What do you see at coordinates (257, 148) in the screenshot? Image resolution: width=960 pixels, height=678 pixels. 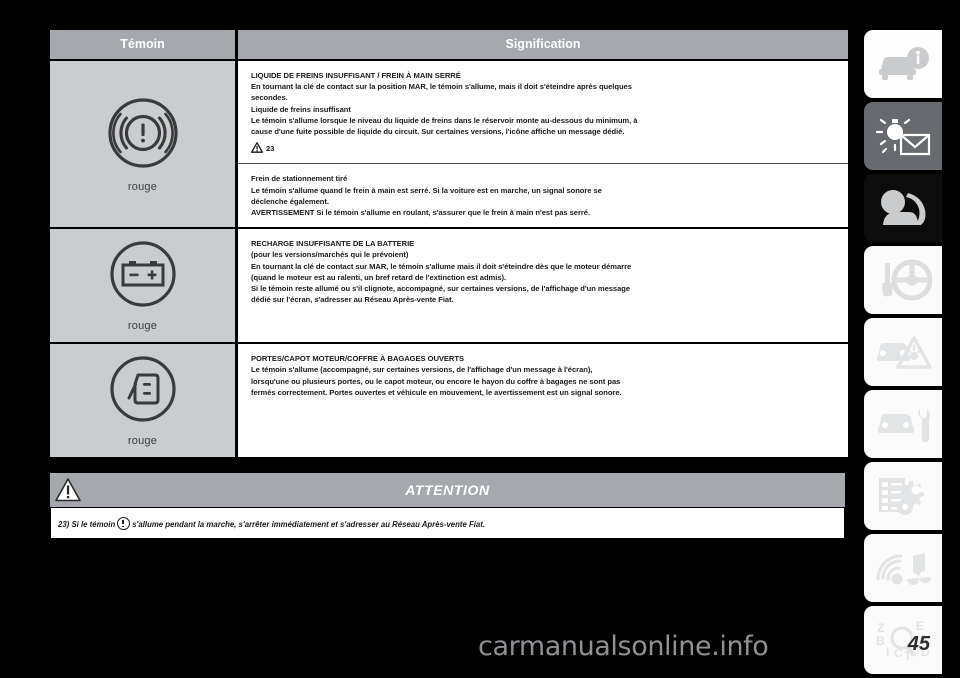 I see `warning-triangle-icon` at bounding box center [257, 148].